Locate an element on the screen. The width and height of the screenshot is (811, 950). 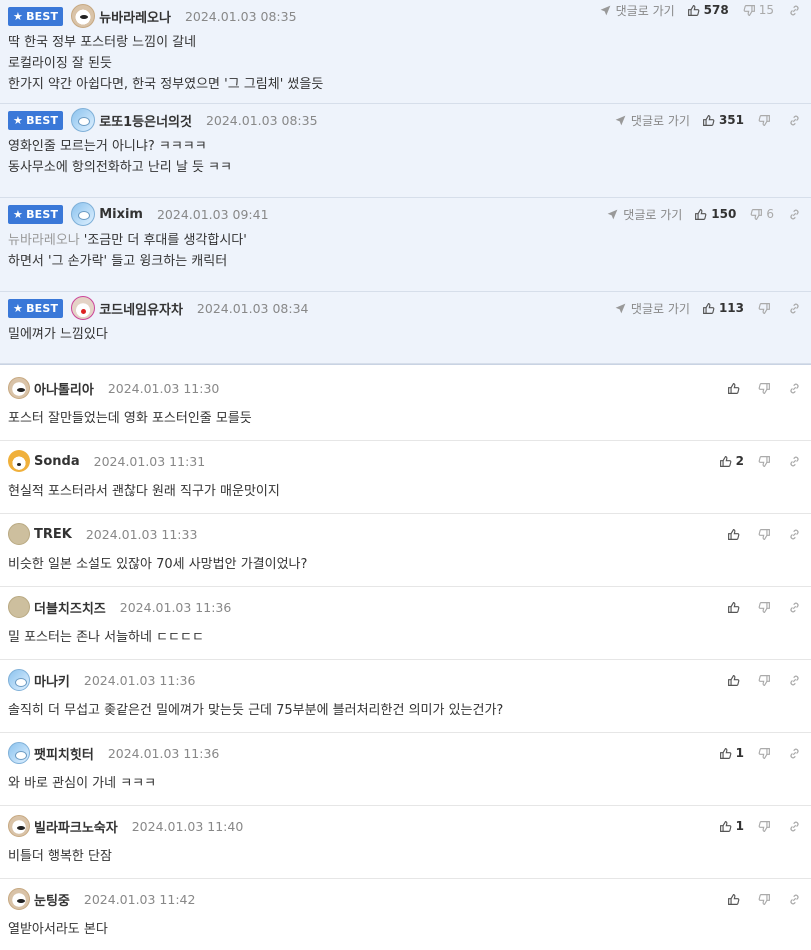
dislike-button: 6 is located at coordinates (762, 214).